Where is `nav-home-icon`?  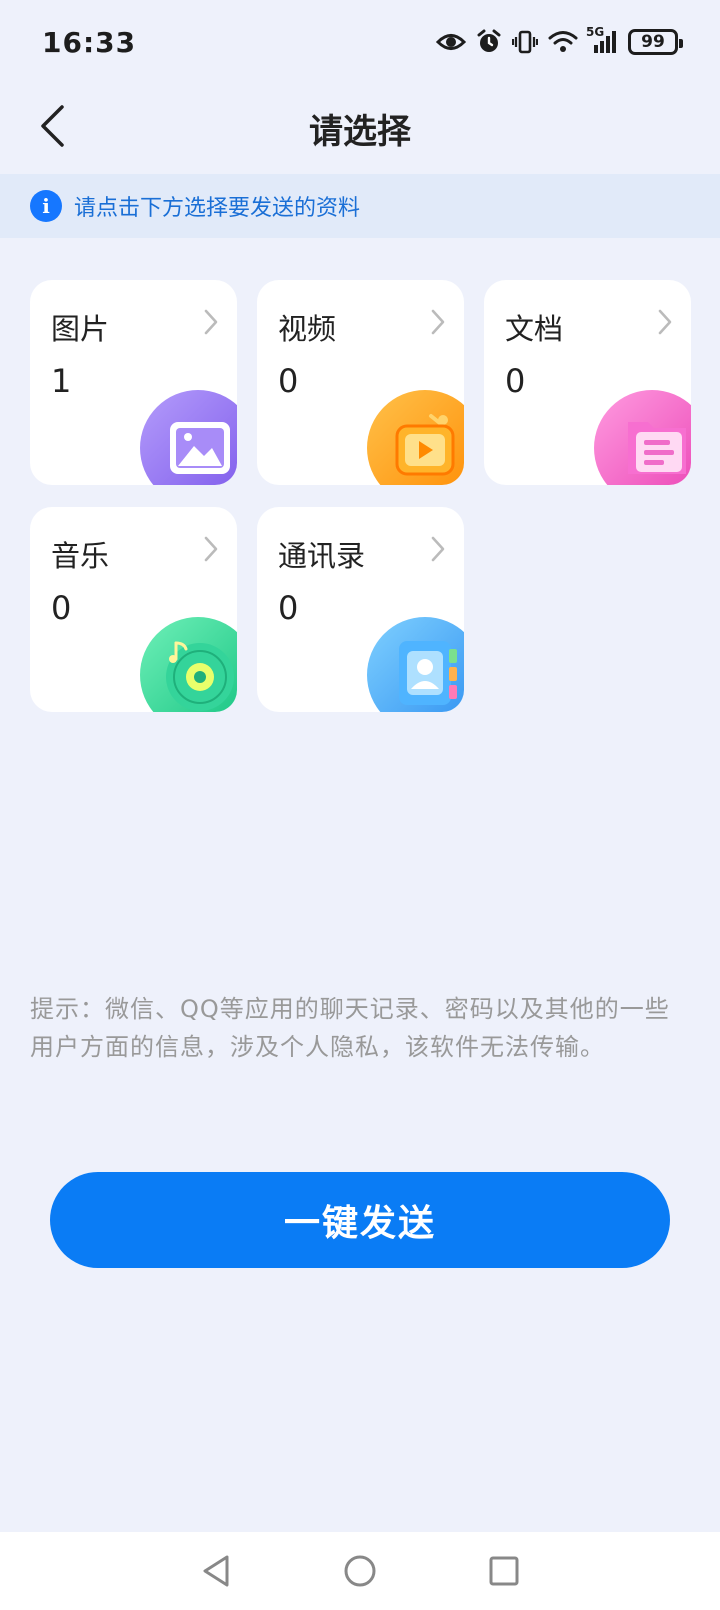
nav-home-icon is located at coordinates (360, 1571).